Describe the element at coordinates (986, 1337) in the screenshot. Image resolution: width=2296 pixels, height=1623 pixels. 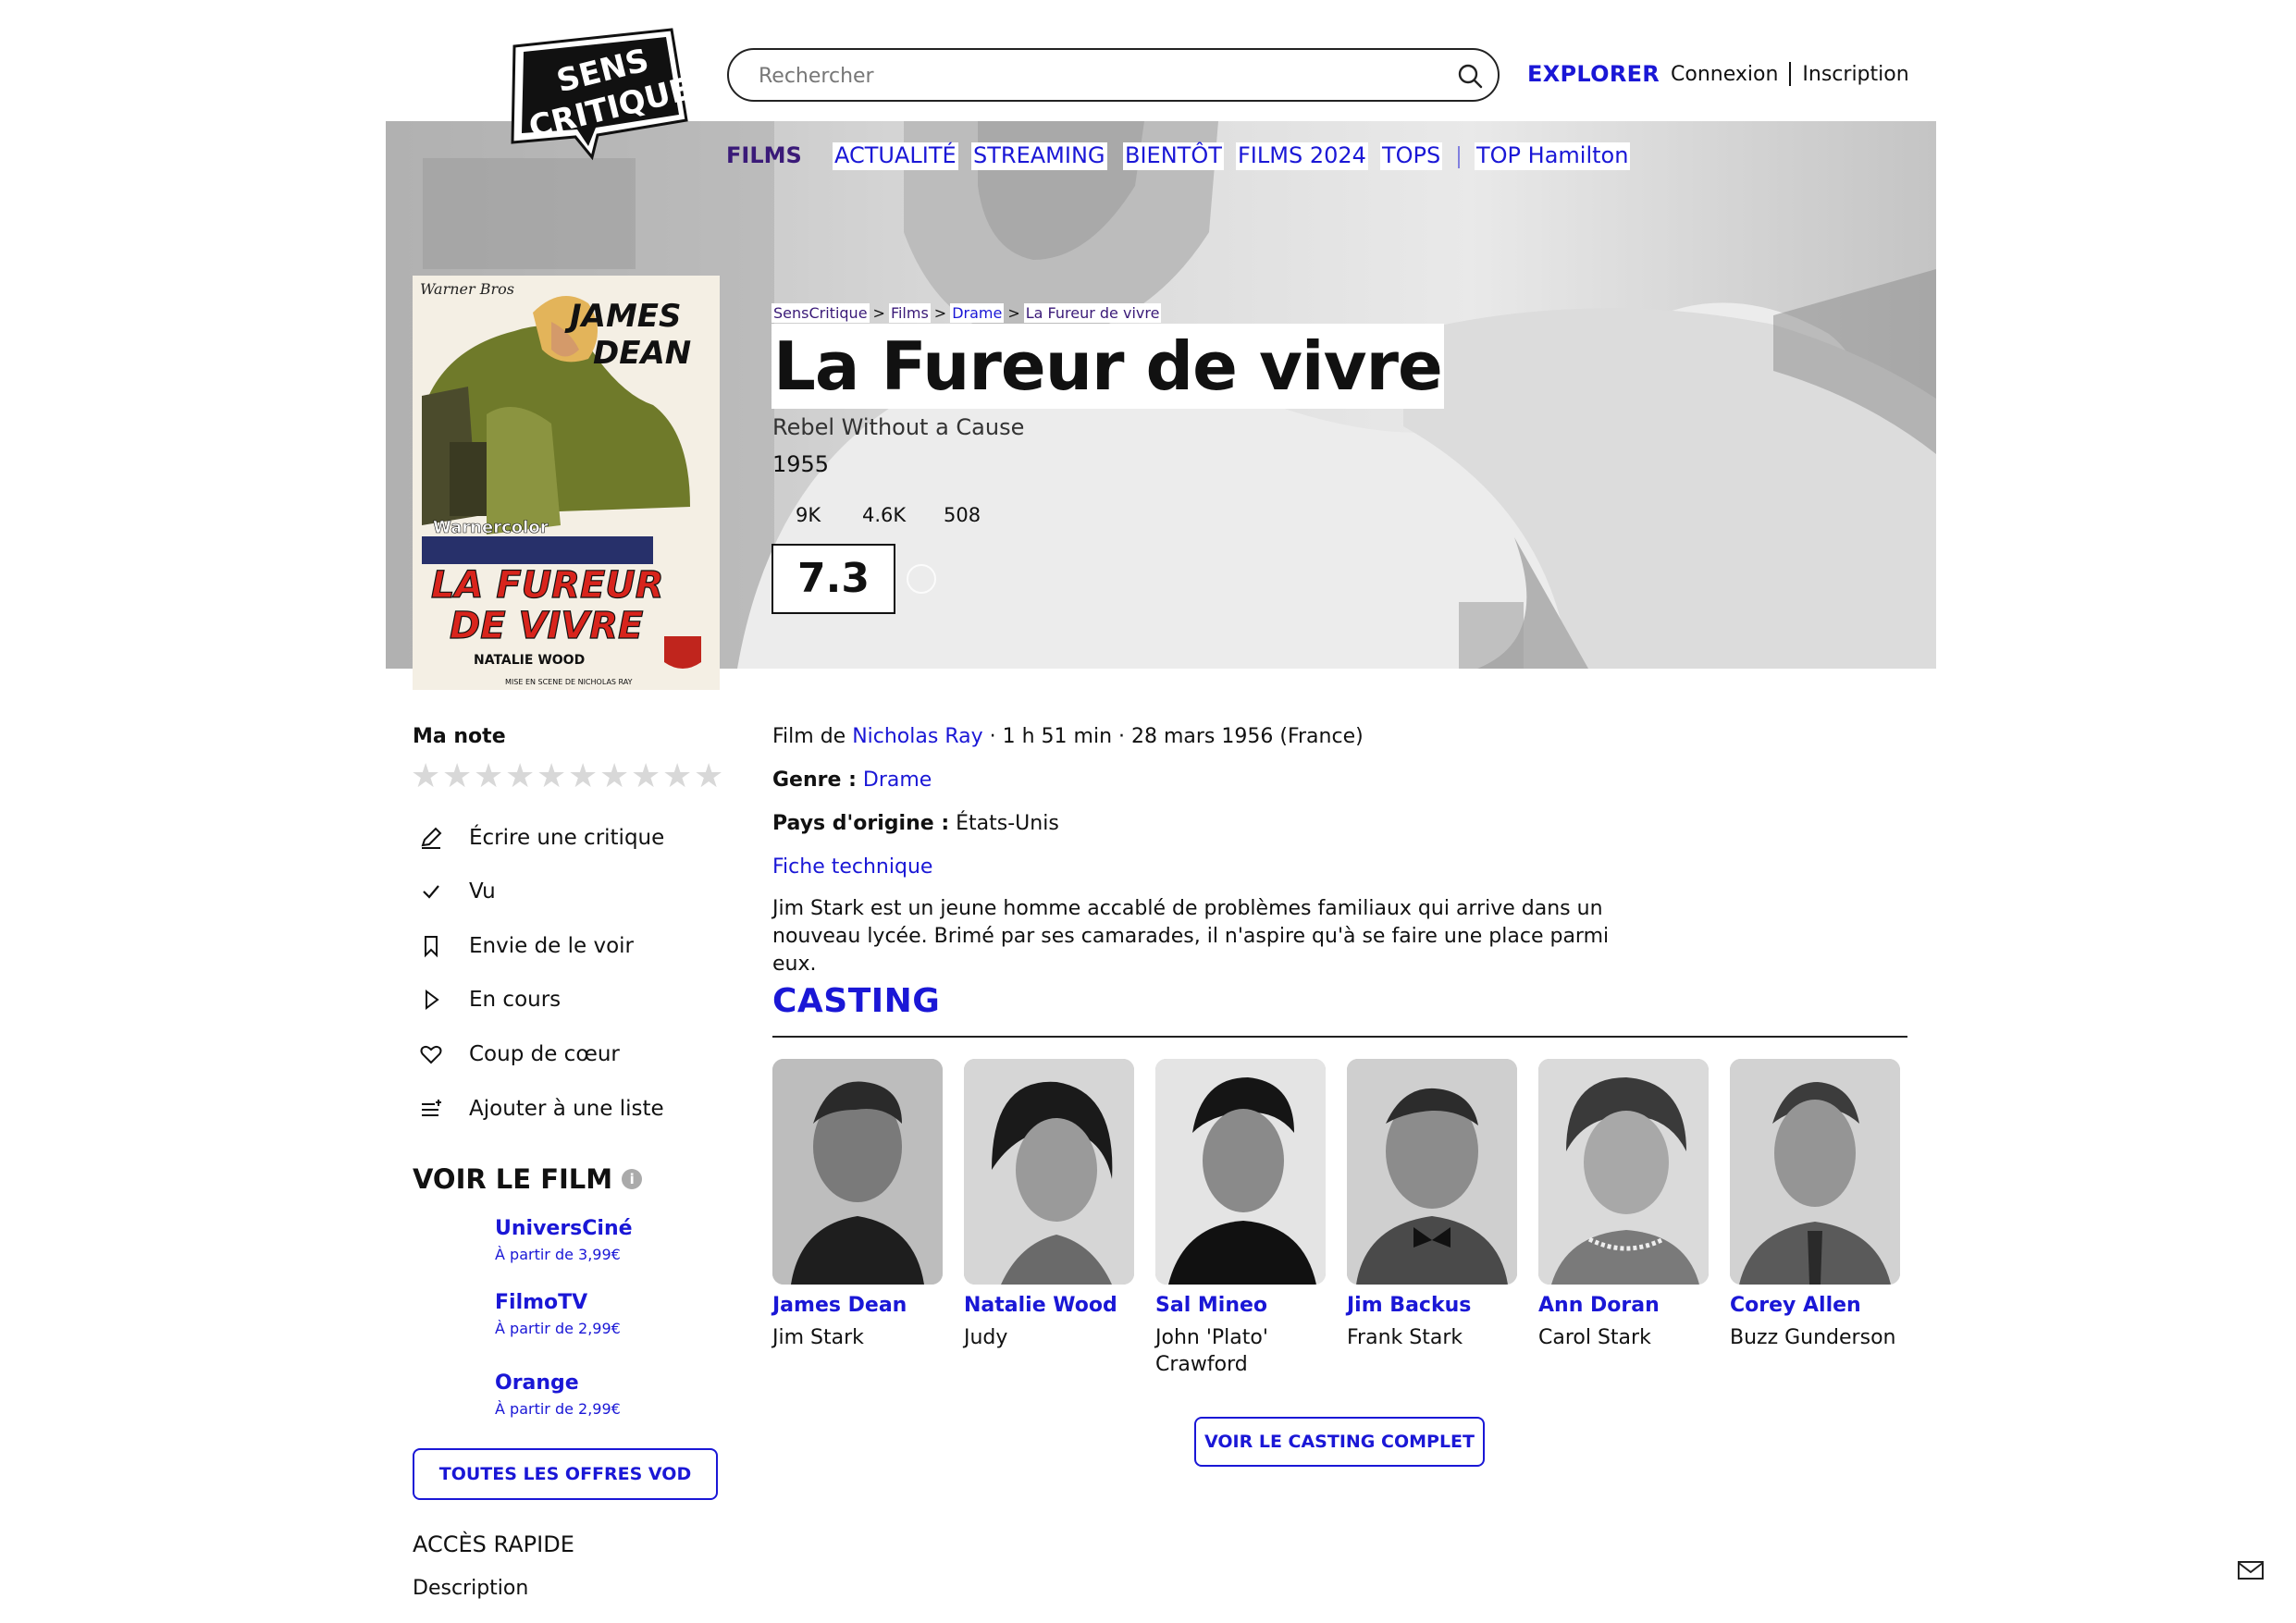
I see `cast-role: Judy` at that location.